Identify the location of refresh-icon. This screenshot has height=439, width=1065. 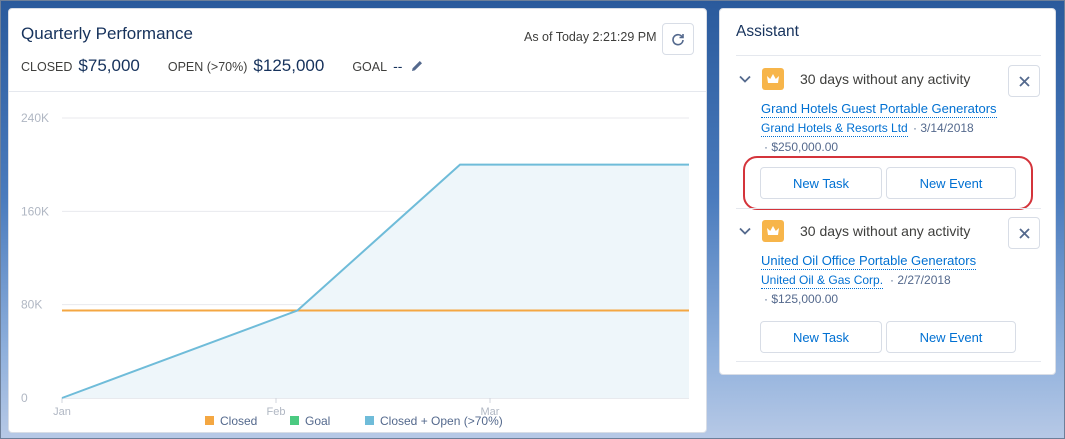
(678, 39).